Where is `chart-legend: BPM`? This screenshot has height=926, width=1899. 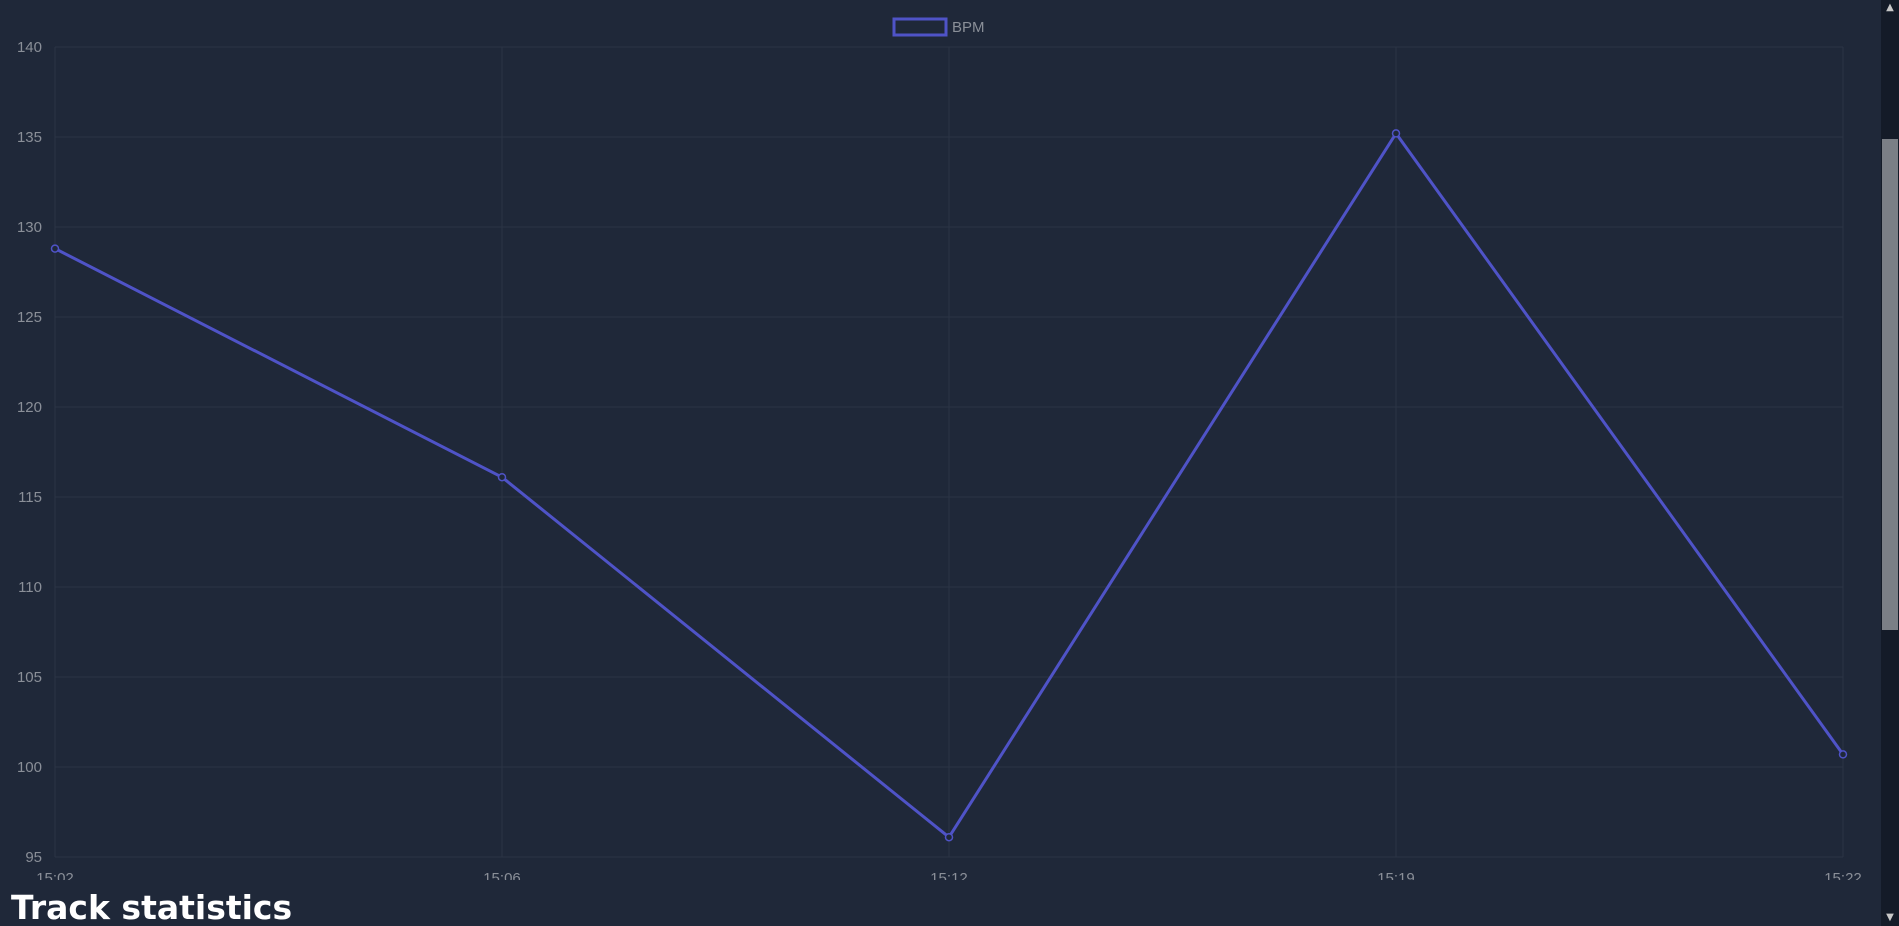
chart-legend: BPM is located at coordinates (938, 27).